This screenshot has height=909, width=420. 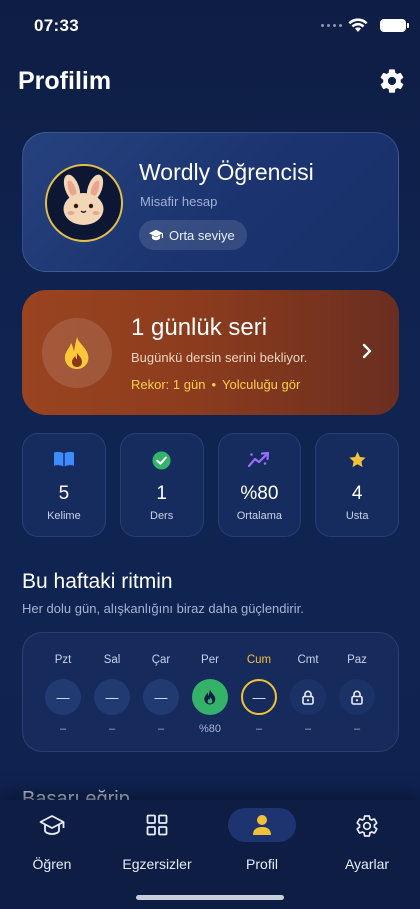 I want to click on status-bar: 07:33, so click(x=210, y=25).